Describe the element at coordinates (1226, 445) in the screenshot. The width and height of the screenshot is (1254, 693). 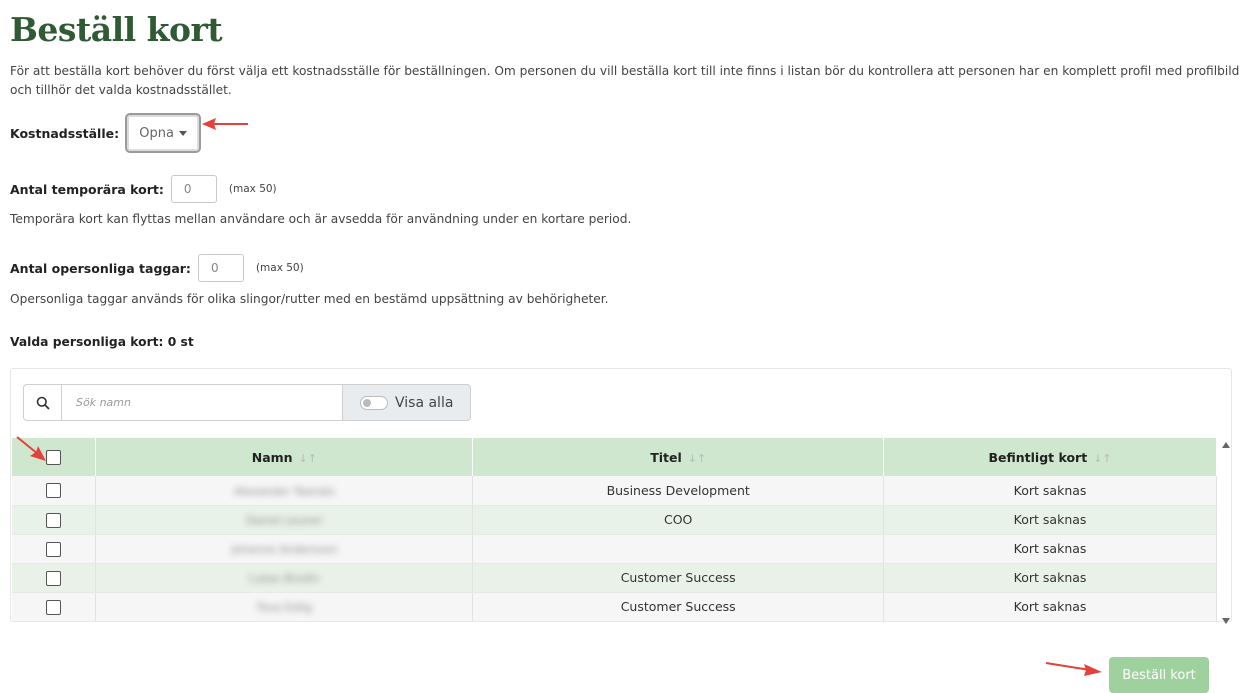
I see `scroll-up-icon` at that location.